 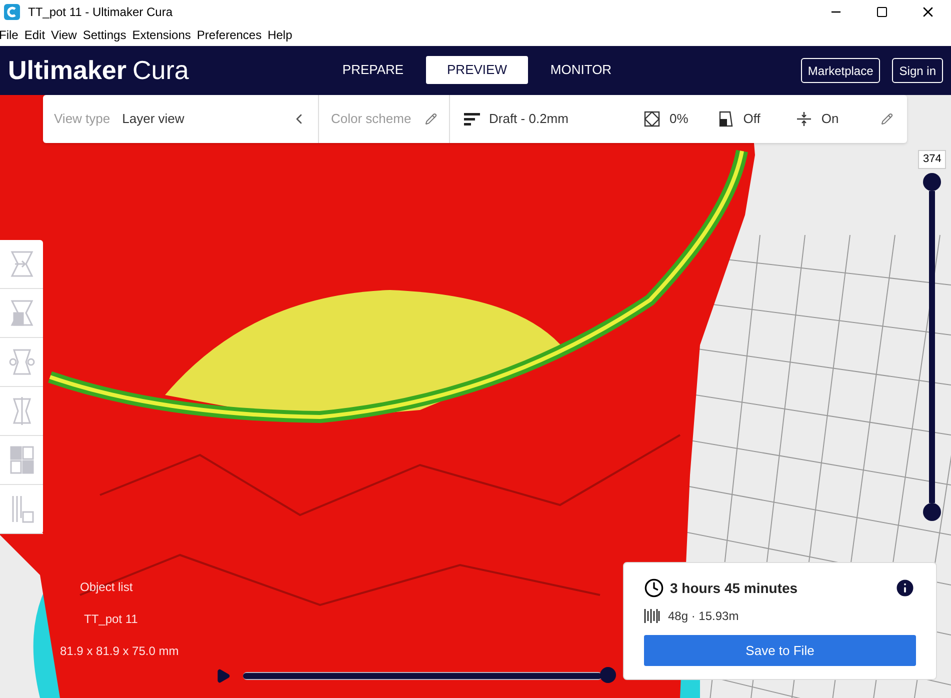 I want to click on clock-icon, so click(x=654, y=588).